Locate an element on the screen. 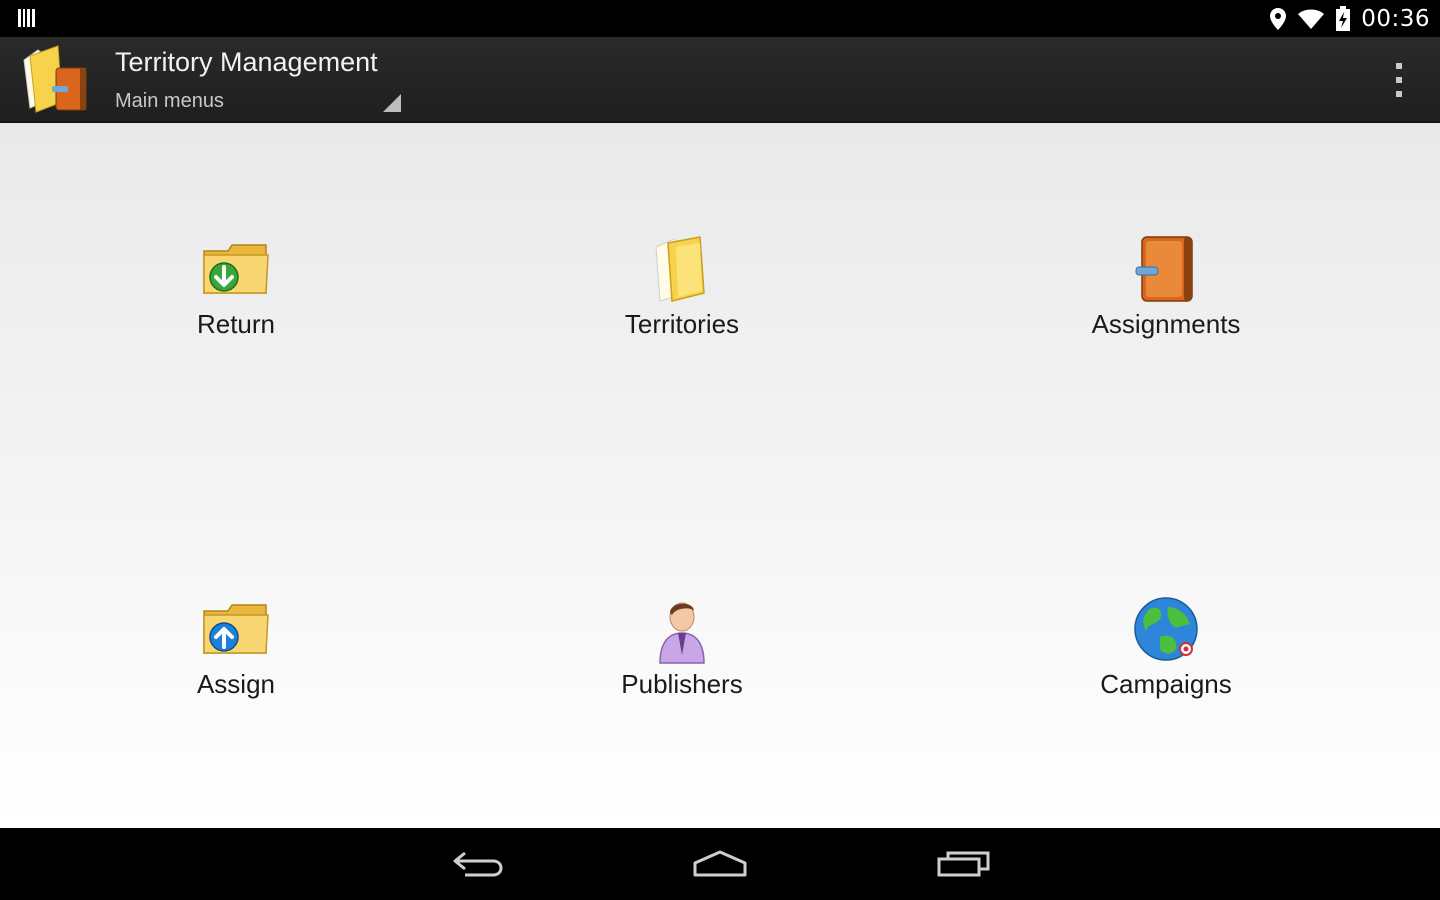 The height and width of the screenshot is (900, 1440). folder-book-icon is located at coordinates (55, 79).